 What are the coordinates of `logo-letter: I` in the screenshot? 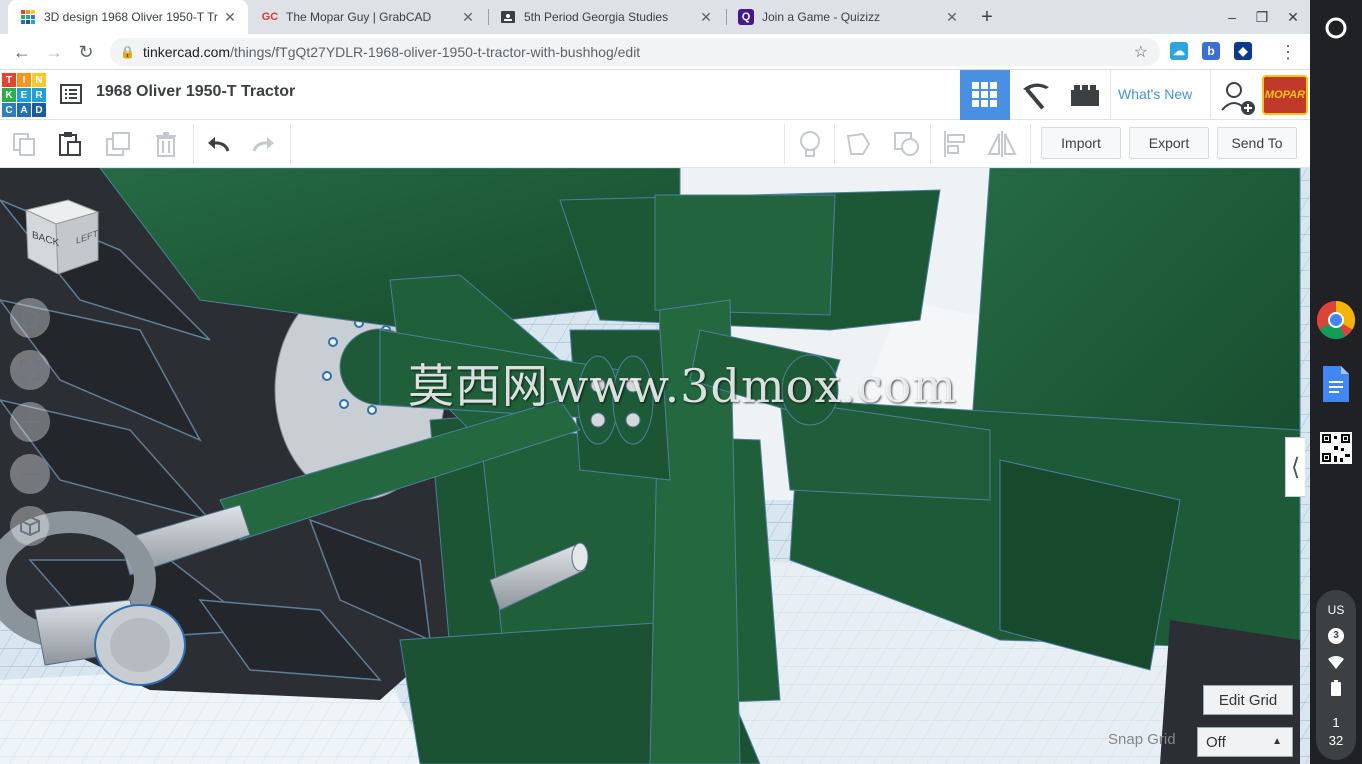 It's located at (24, 80).